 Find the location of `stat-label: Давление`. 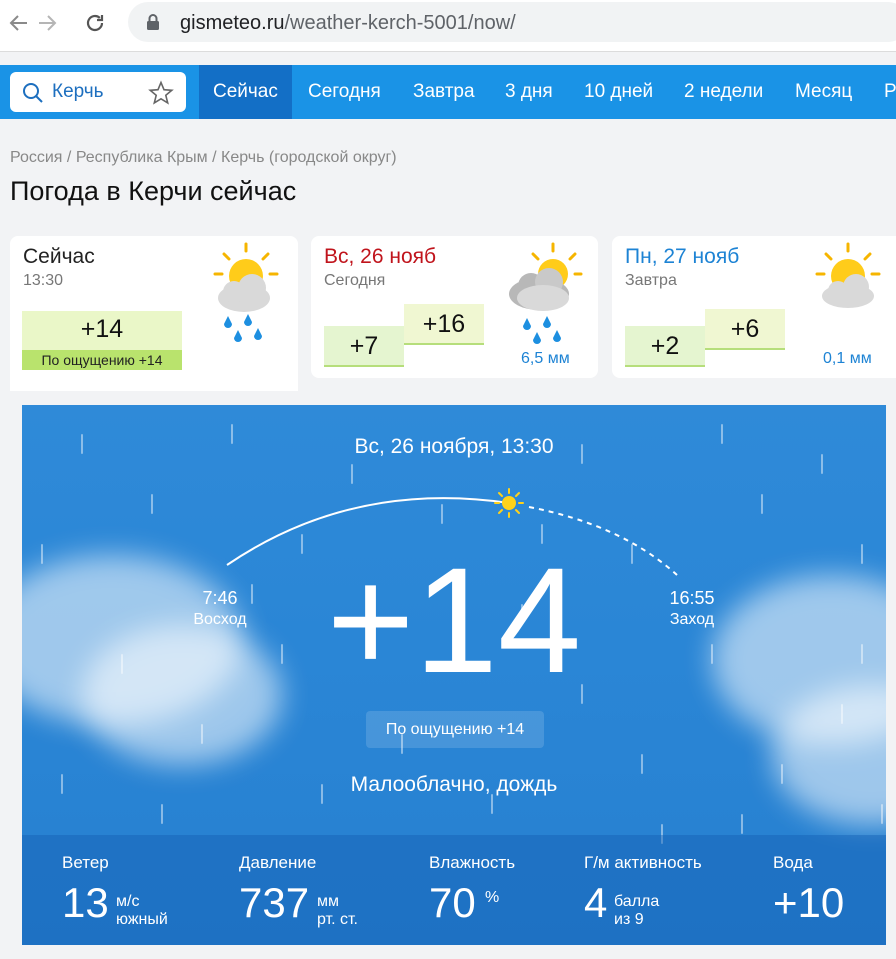

stat-label: Давление is located at coordinates (278, 862).